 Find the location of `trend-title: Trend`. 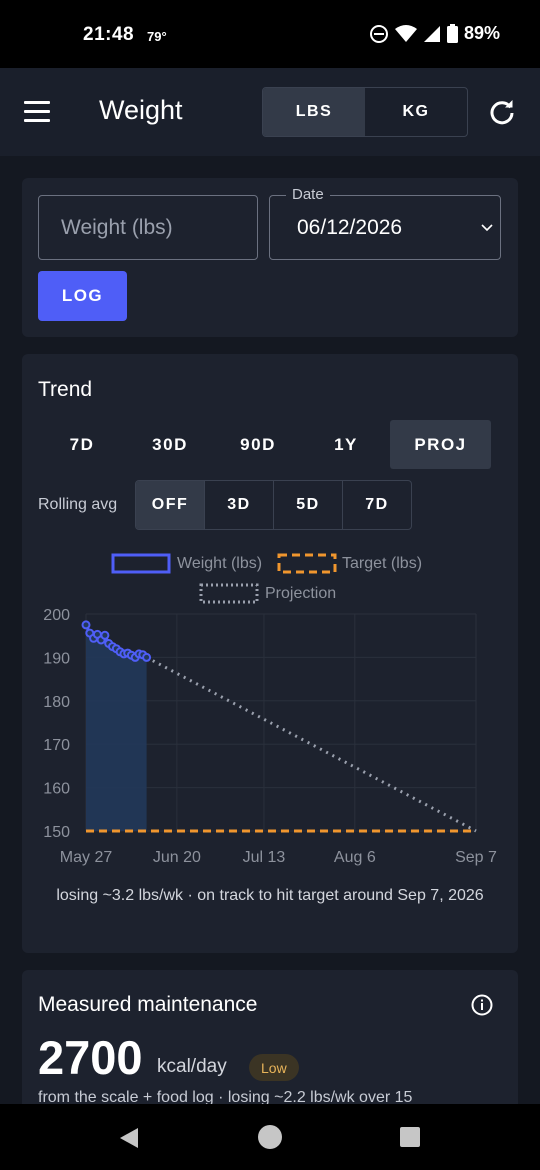

trend-title: Trend is located at coordinates (65, 389).